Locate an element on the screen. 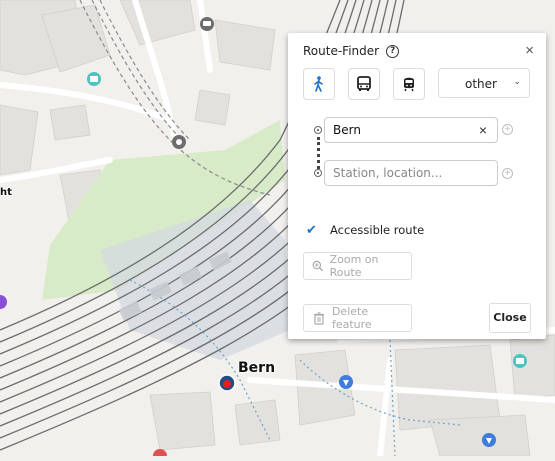 This screenshot has width=555, height=461. bus-icon is located at coordinates (364, 83).